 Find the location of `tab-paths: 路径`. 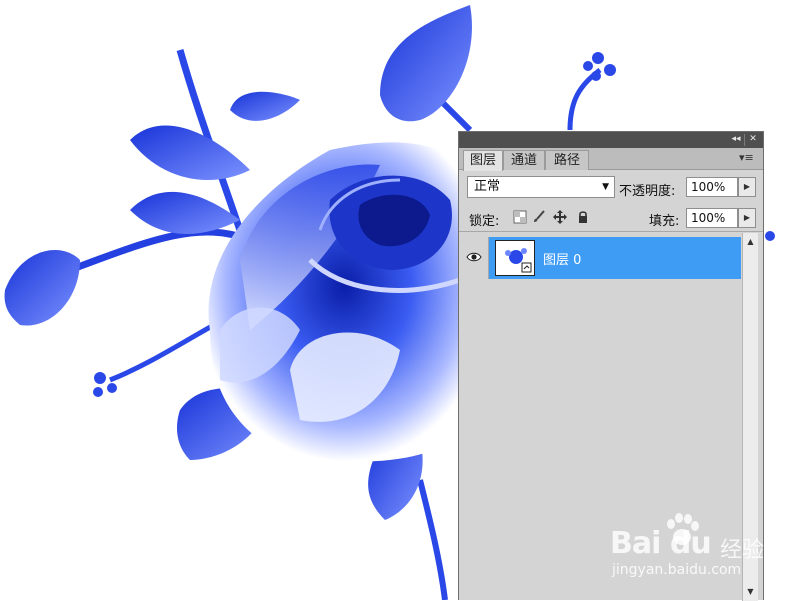

tab-paths: 路径 is located at coordinates (567, 160).